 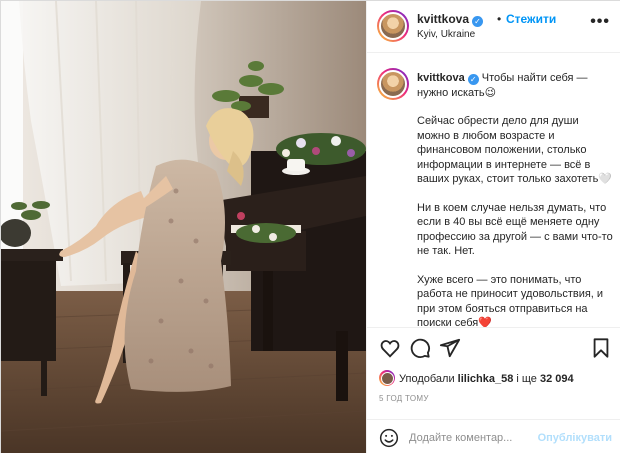 What do you see at coordinates (446, 34) in the screenshot?
I see `post-location: Kyiv, Ukraine` at bounding box center [446, 34].